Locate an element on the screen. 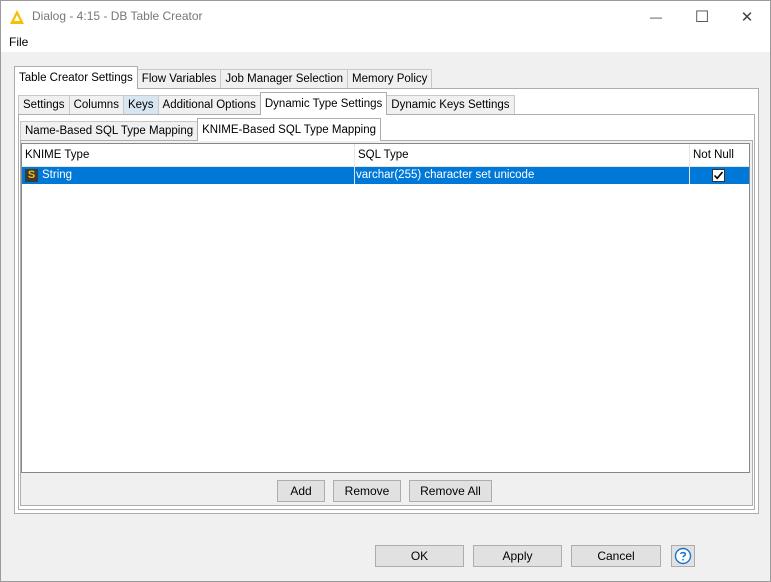 The width and height of the screenshot is (771, 582). title-bar: Dialog - 4:15 - DB Table Creator — ☐ ✕ is located at coordinates (385, 16).